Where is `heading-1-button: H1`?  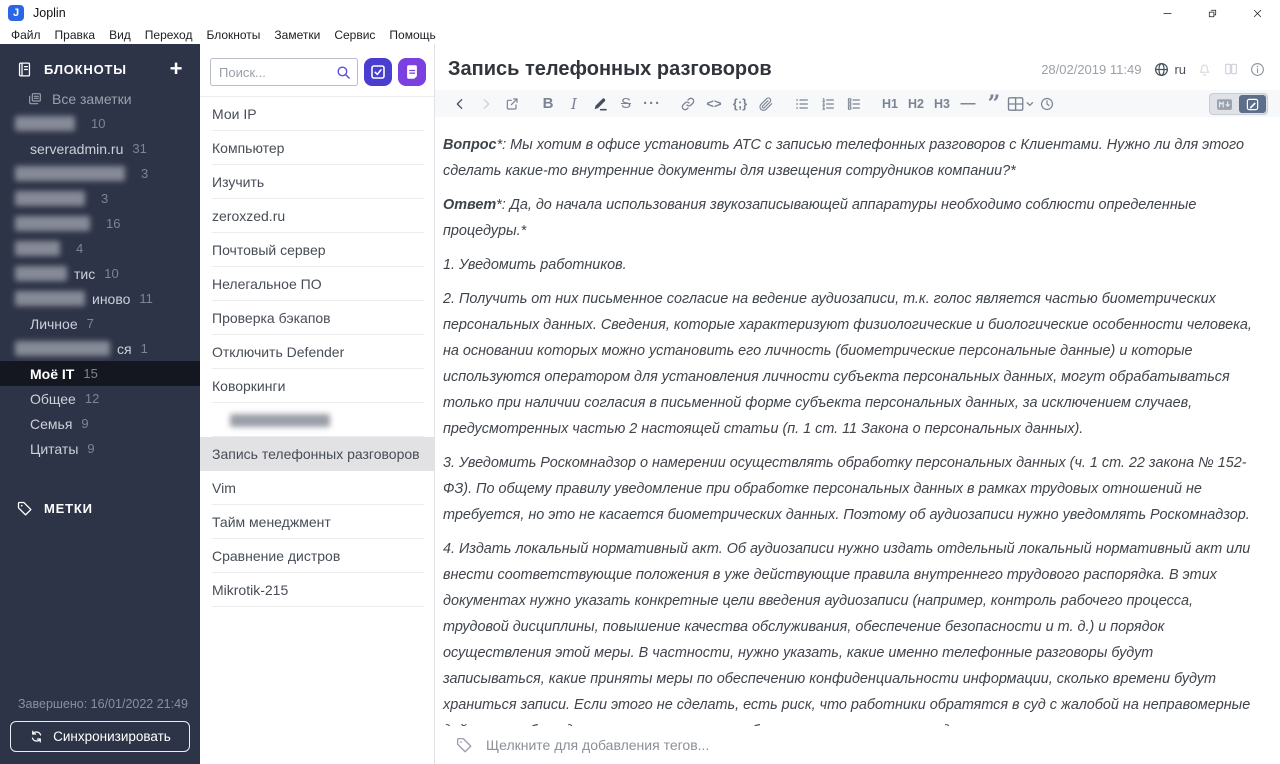 heading-1-button: H1 is located at coordinates (890, 104).